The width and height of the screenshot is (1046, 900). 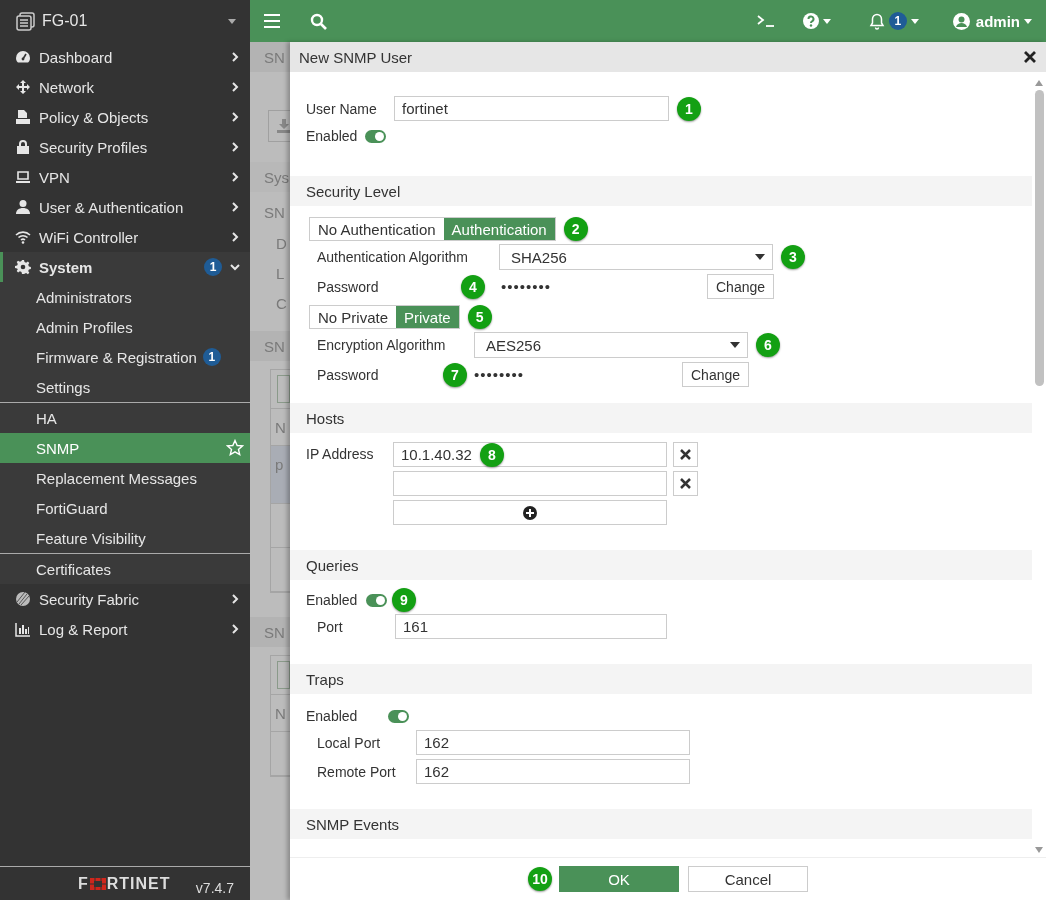 I want to click on ip-address-field, so click(x=530, y=483).